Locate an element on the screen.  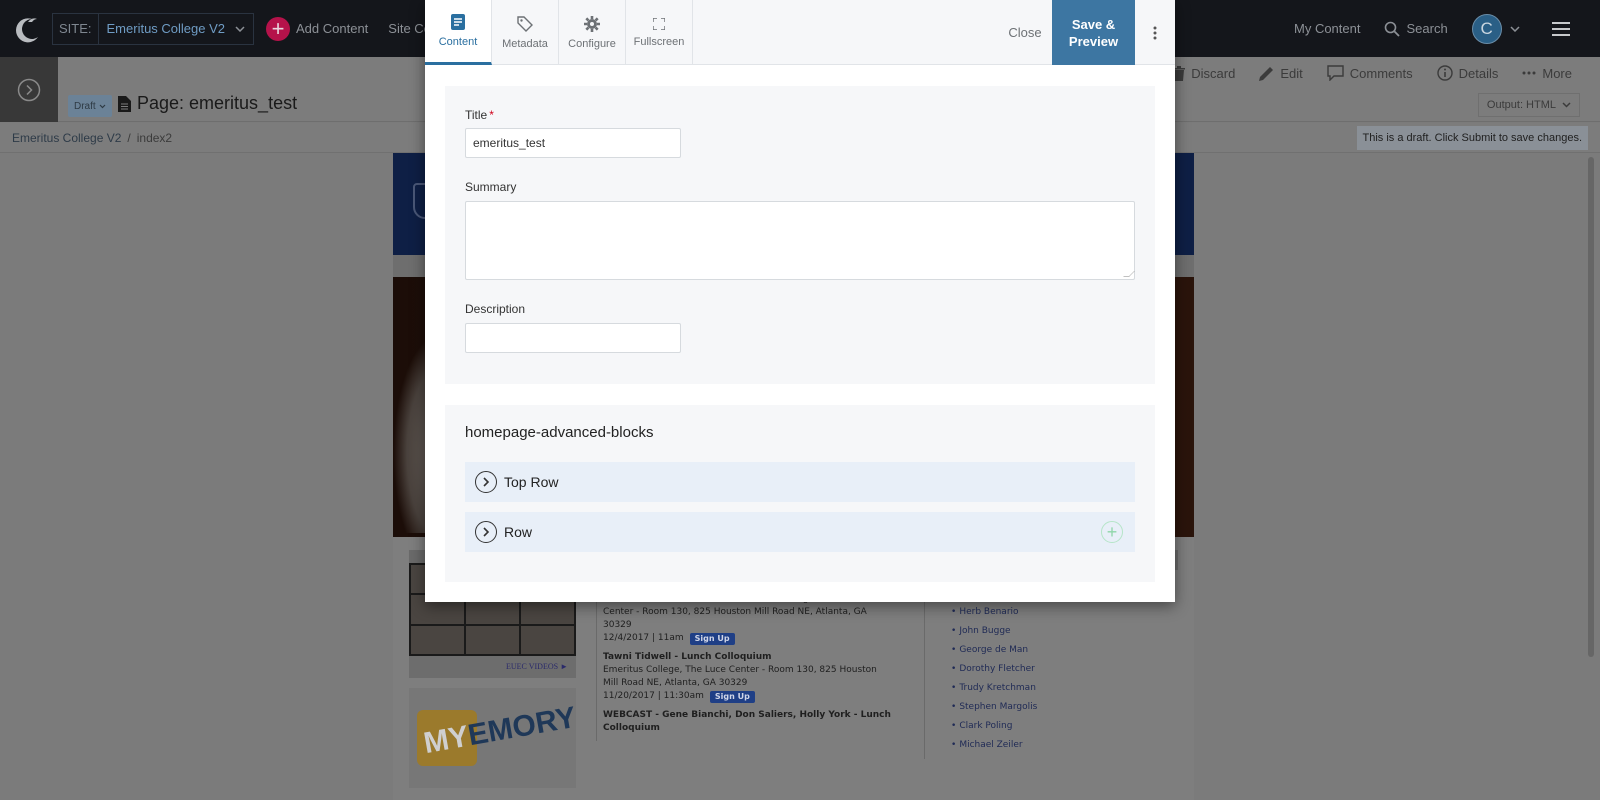
required-indicator: * is located at coordinates (491, 115).